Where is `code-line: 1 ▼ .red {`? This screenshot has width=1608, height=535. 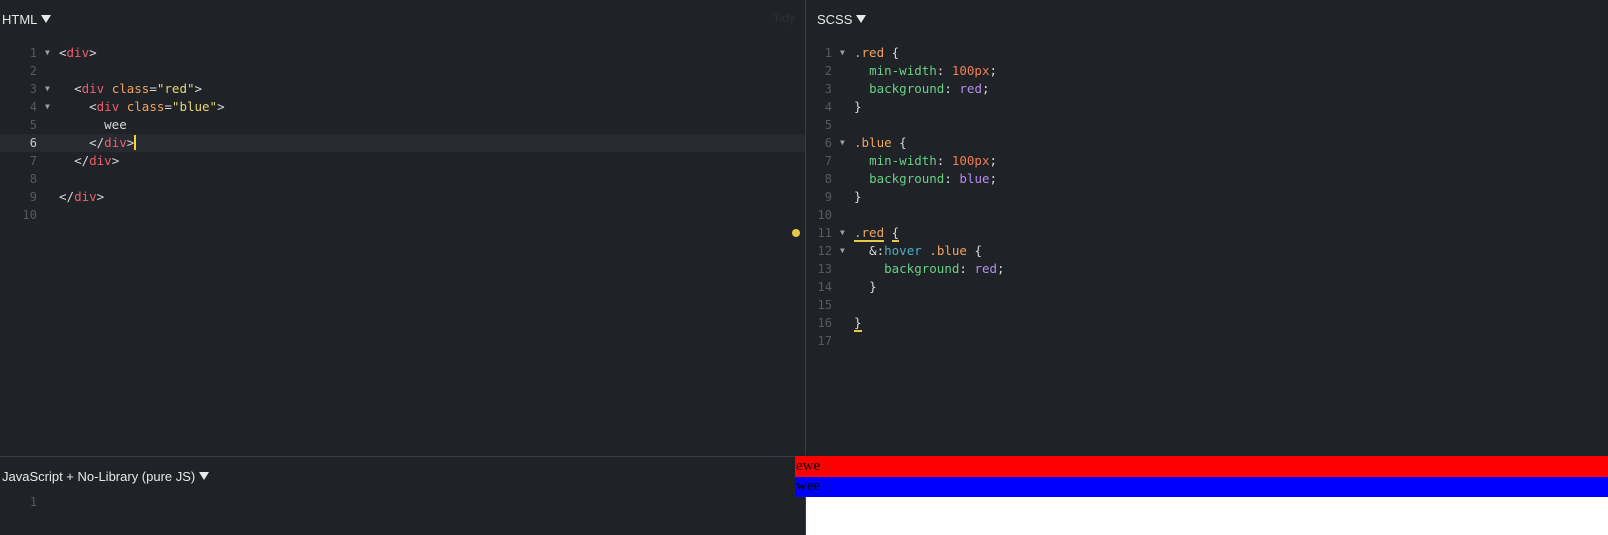
code-line: 1 ▼ .red { is located at coordinates (1207, 53).